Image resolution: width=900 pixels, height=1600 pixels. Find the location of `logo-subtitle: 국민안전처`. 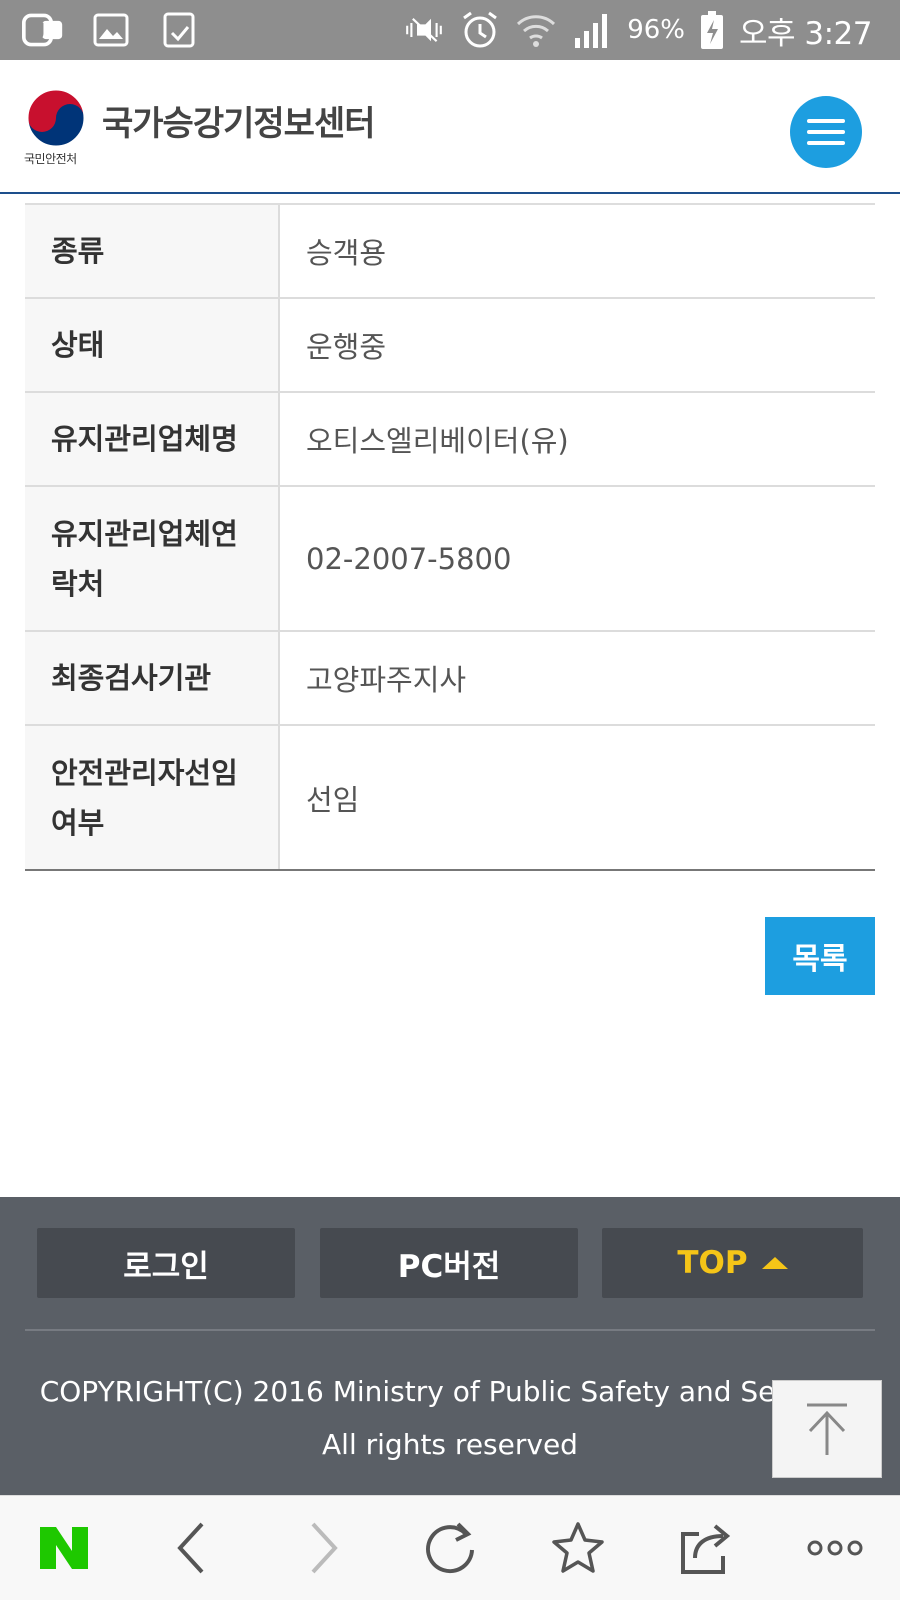

logo-subtitle: 국민안전처 is located at coordinates (50, 159).